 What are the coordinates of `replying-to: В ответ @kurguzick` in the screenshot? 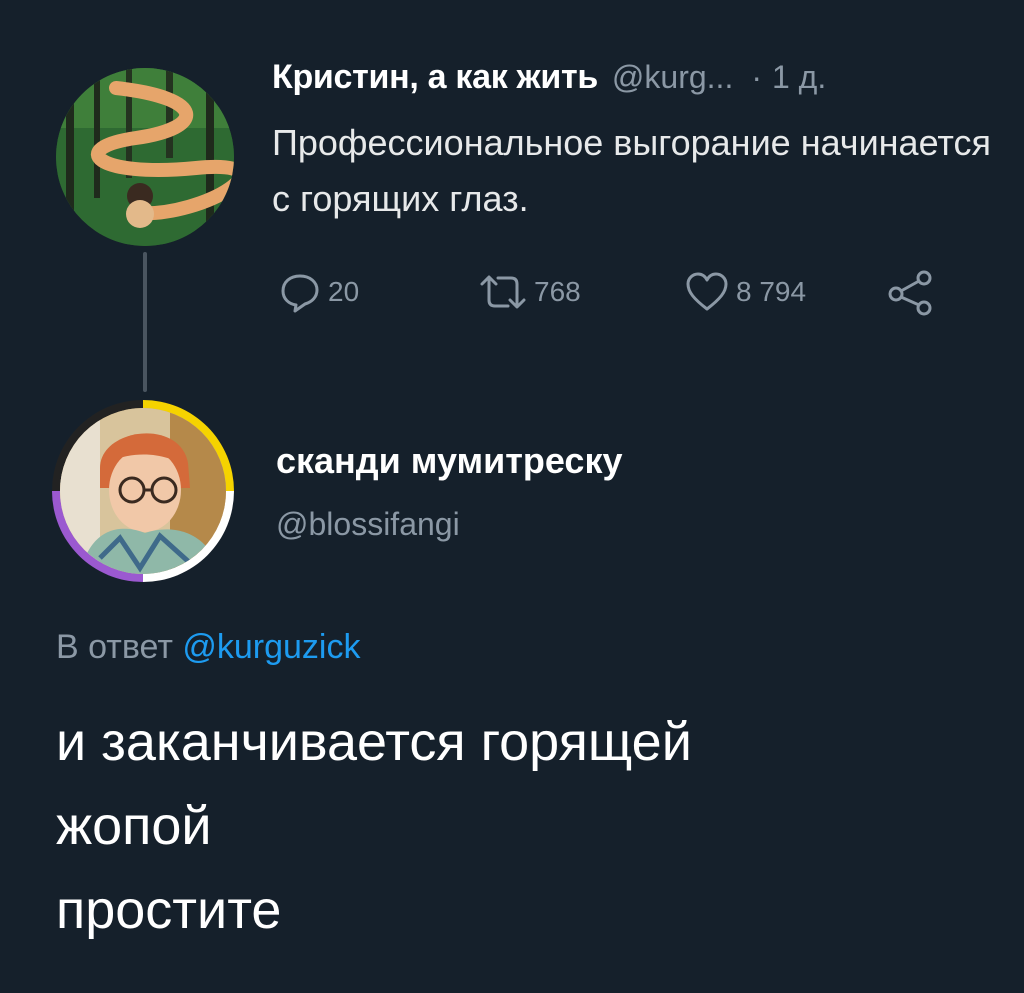 It's located at (208, 647).